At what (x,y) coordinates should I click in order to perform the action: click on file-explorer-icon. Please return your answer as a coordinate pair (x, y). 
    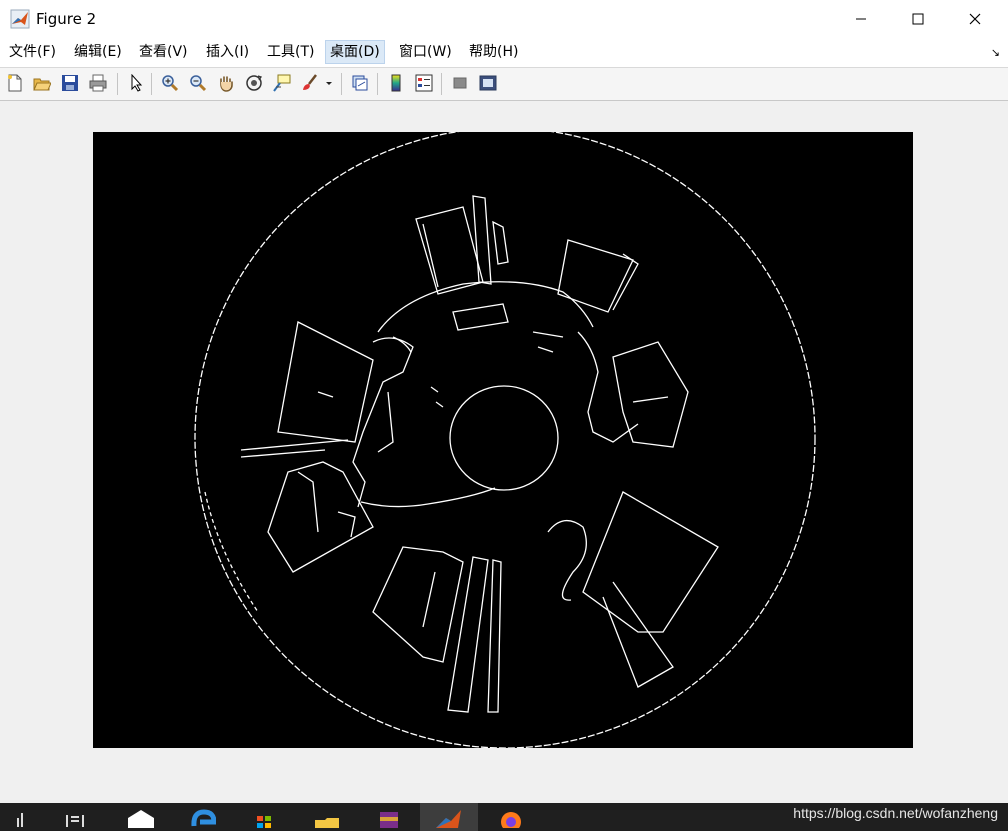
    Looking at the image, I should click on (327, 823).